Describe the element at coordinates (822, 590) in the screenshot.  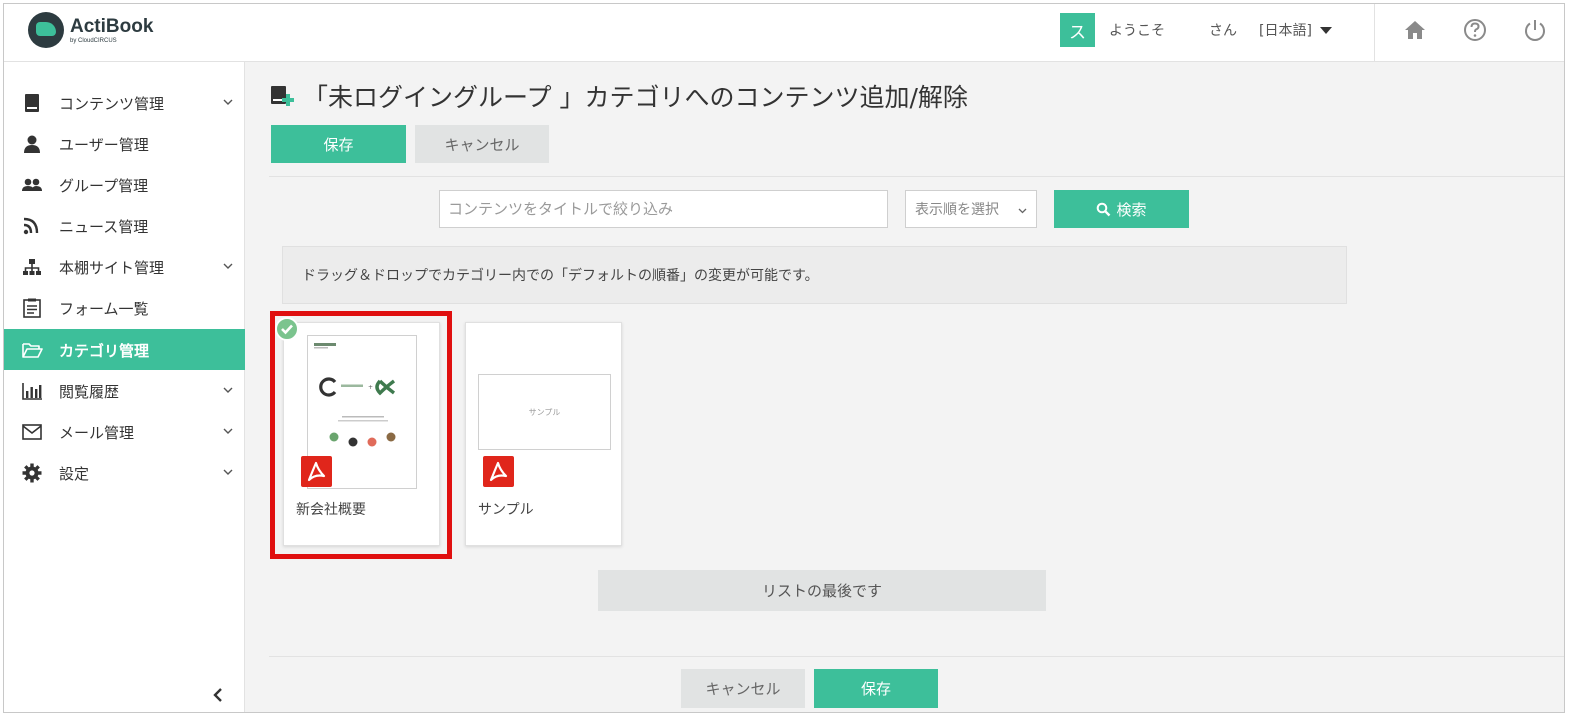
I see `end-of-list-notice: リストの最後です` at that location.